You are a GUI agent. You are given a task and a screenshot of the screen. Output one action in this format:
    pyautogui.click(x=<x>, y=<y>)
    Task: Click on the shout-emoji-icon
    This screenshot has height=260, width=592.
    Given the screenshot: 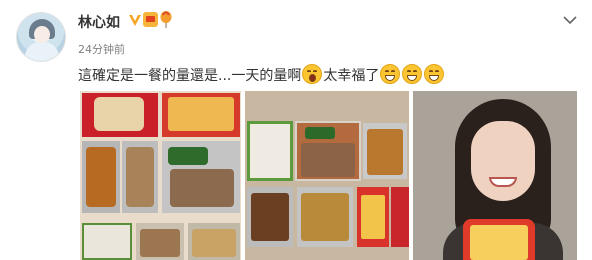 What is the action you would take?
    pyautogui.click(x=312, y=74)
    